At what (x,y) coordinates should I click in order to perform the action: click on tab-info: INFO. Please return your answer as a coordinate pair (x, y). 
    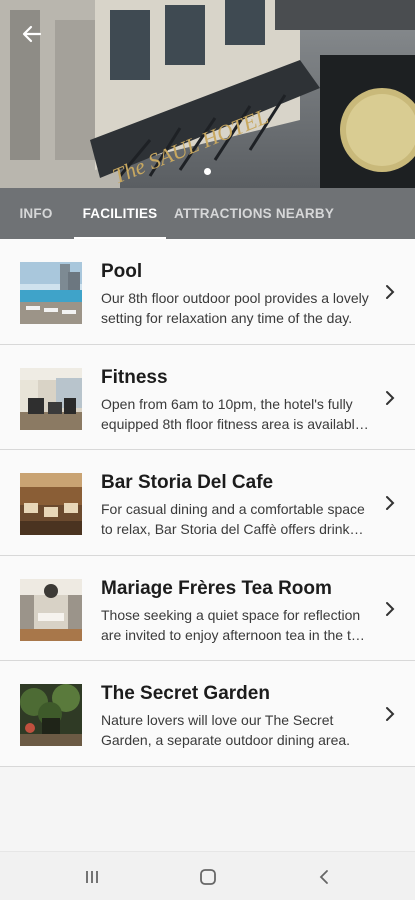
    Looking at the image, I should click on (36, 213).